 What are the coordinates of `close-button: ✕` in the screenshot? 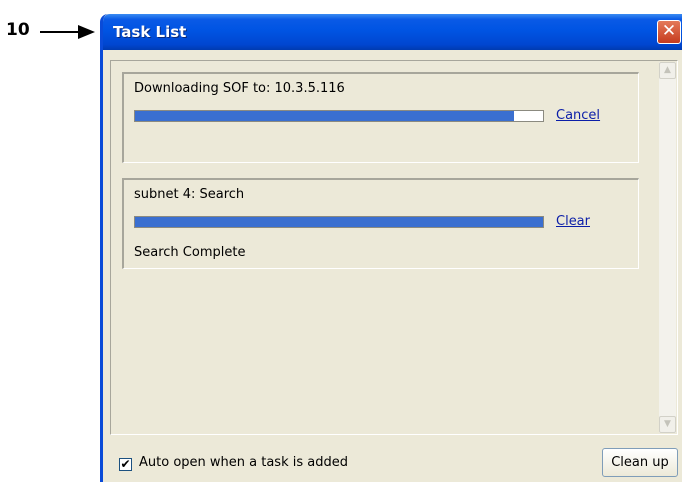 It's located at (669, 32).